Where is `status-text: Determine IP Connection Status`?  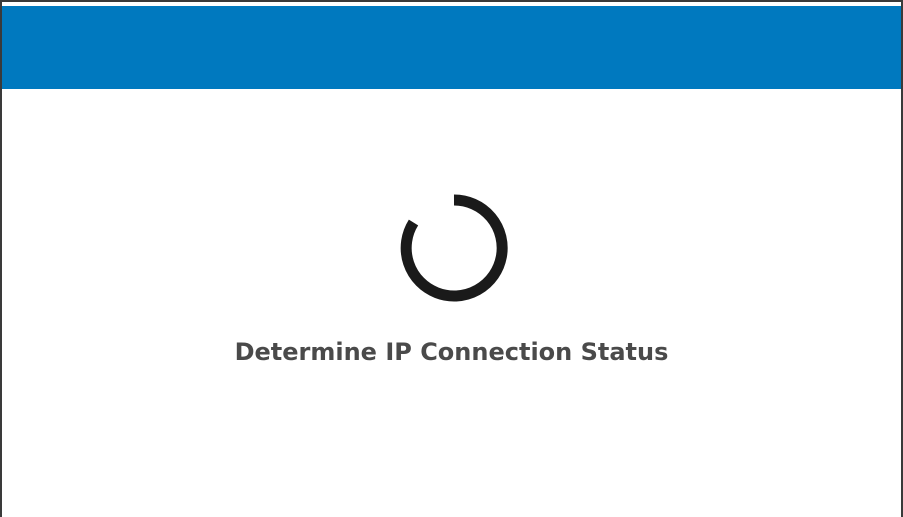
status-text: Determine IP Connection Status is located at coordinates (451, 352).